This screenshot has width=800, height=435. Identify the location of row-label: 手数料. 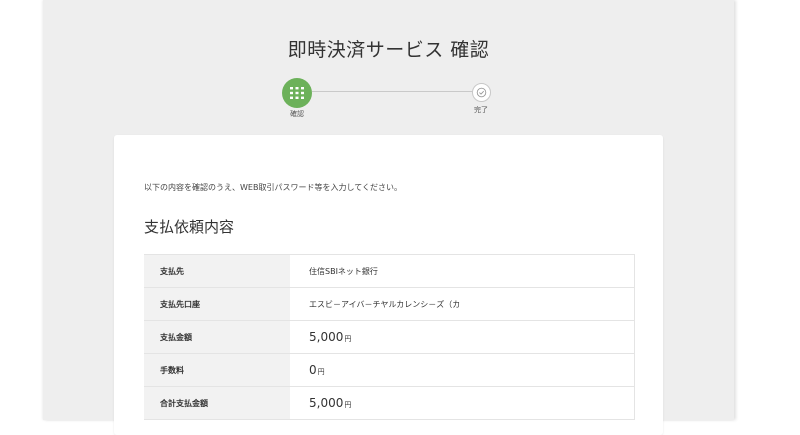
(217, 370).